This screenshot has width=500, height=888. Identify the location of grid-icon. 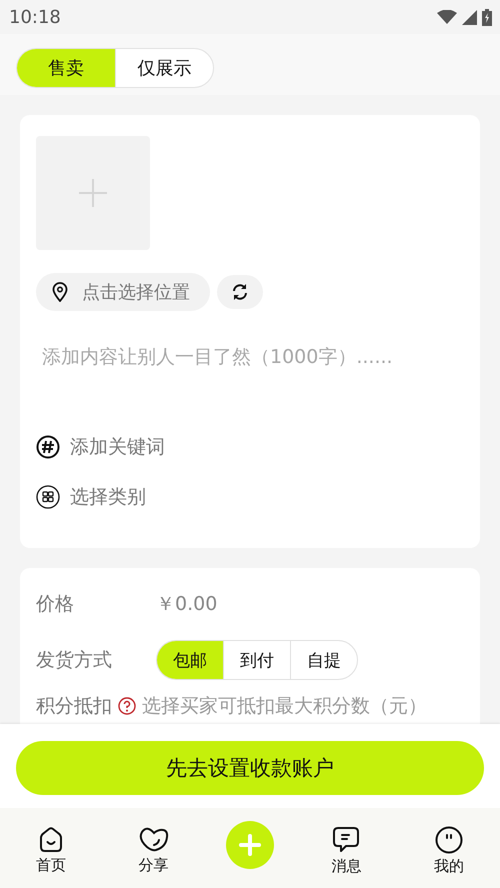
(48, 497).